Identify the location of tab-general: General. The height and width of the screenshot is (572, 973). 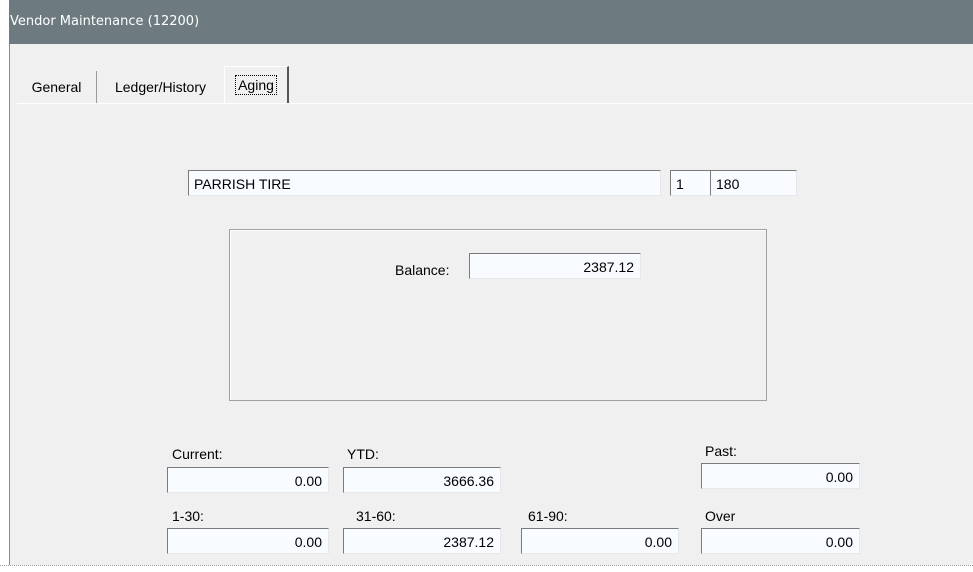
(56, 87).